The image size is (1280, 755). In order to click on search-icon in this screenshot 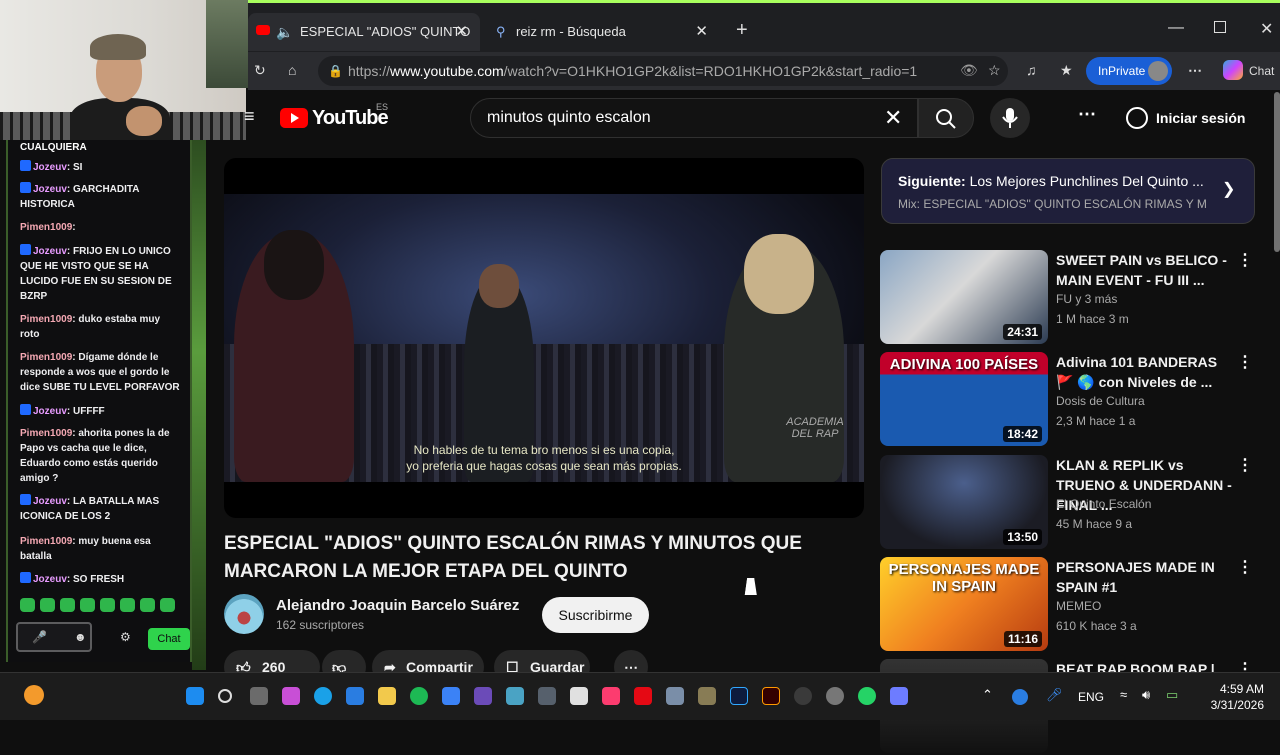, I will do `click(225, 696)`.